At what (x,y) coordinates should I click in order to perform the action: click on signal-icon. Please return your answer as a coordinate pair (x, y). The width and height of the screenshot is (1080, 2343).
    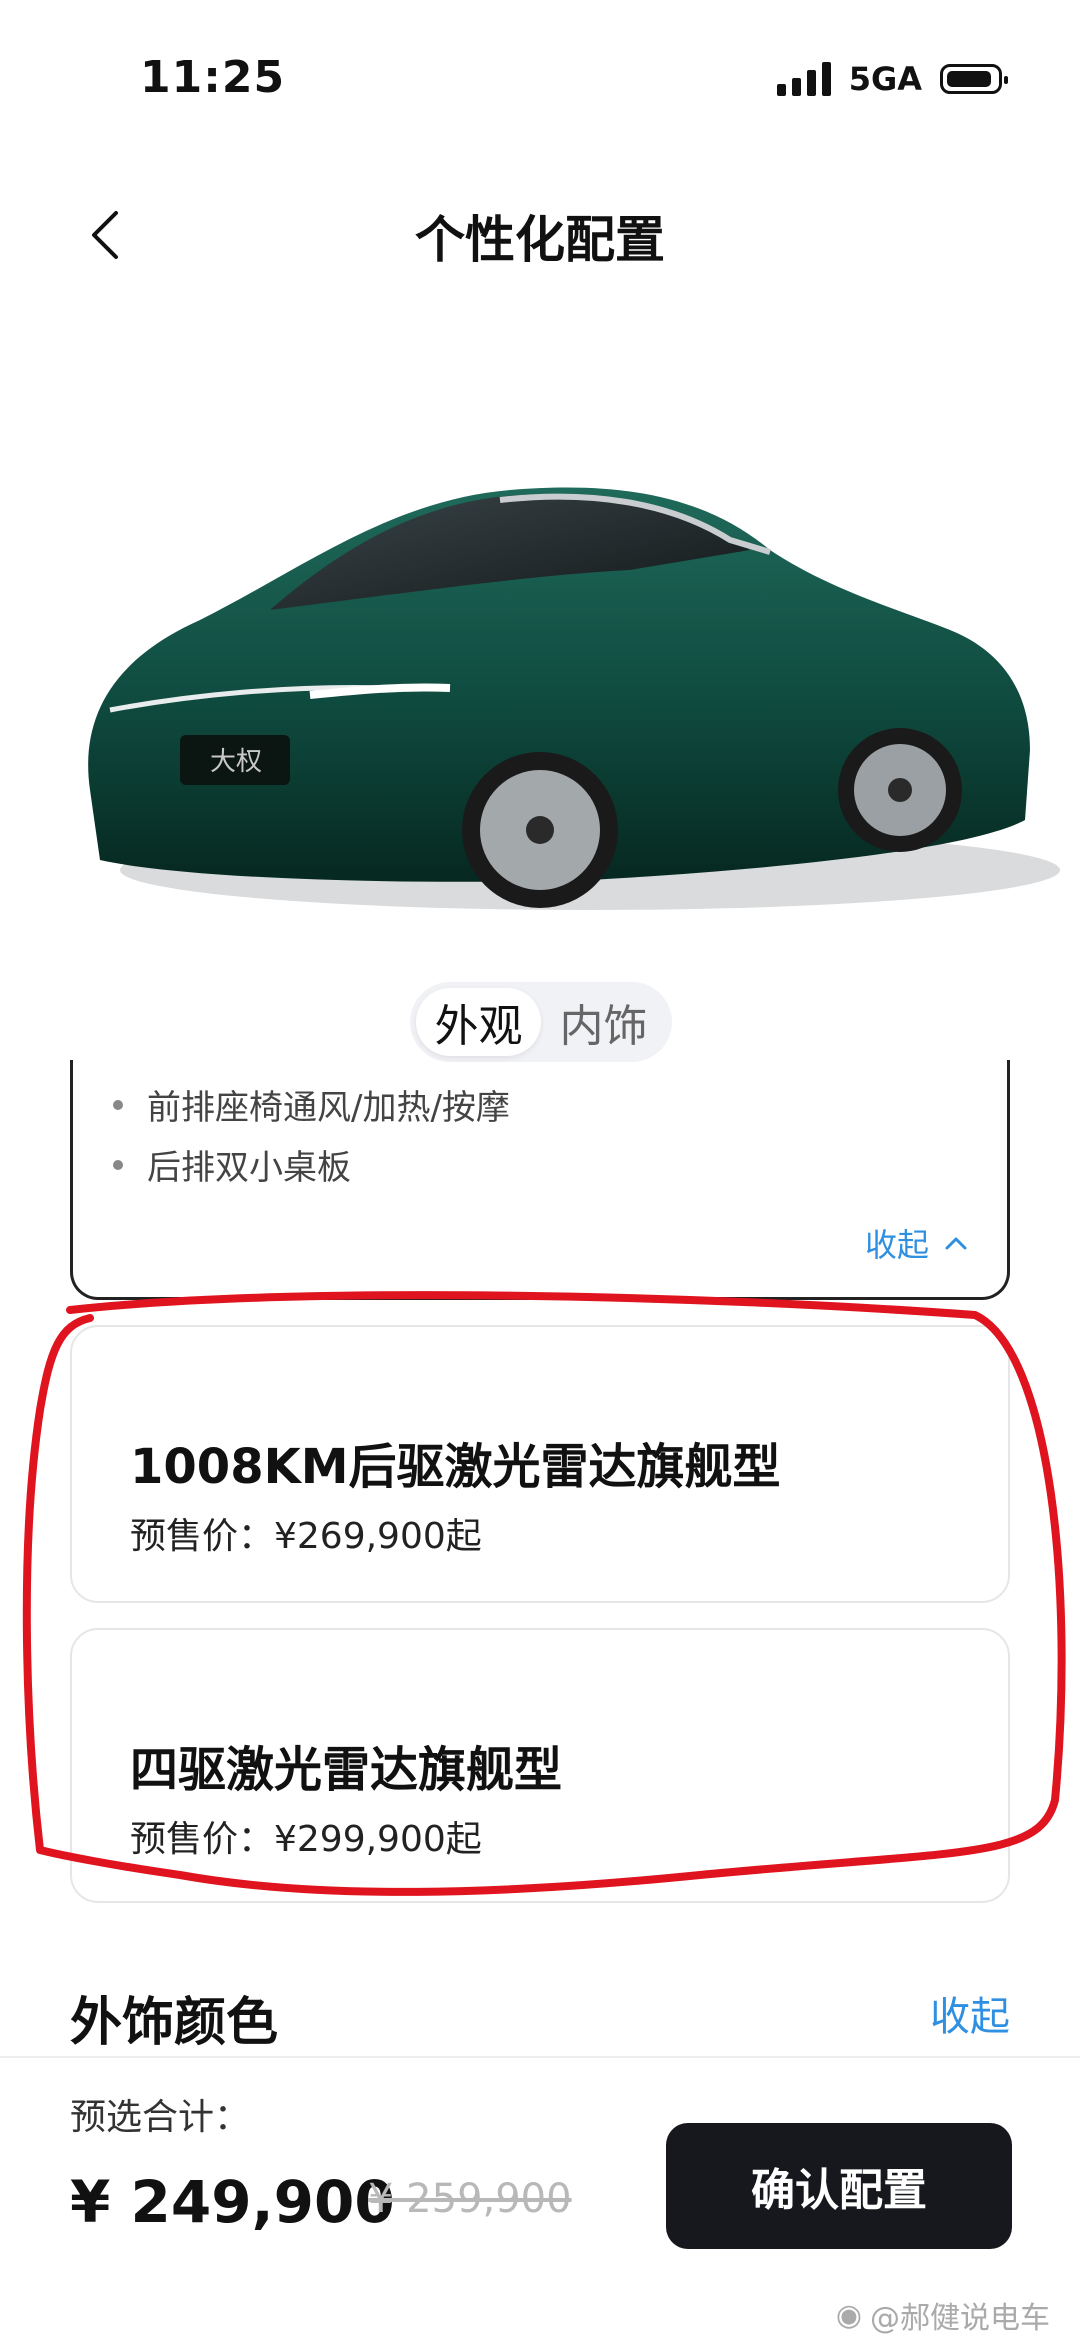
    Looking at the image, I should click on (803, 79).